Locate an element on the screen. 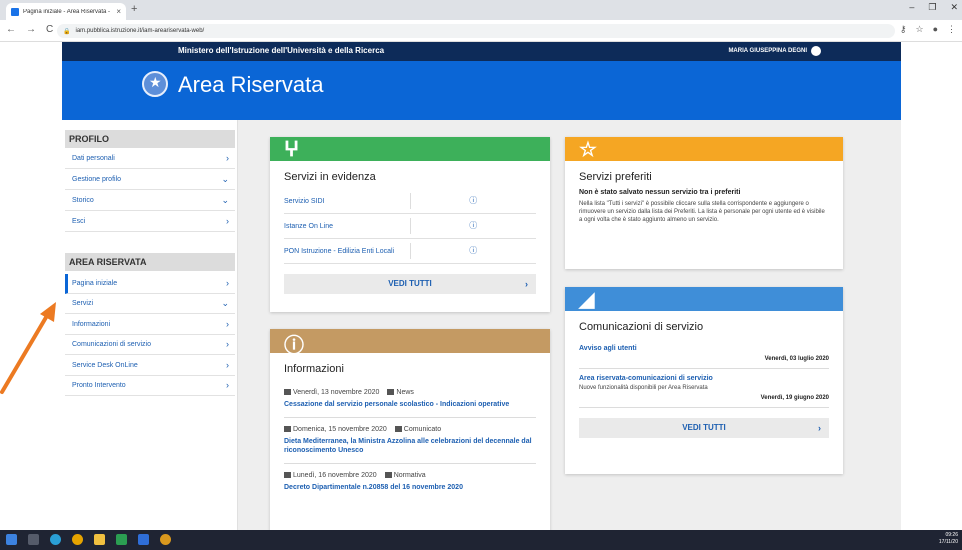  profilo-heading: PROFILO is located at coordinates (150, 139).